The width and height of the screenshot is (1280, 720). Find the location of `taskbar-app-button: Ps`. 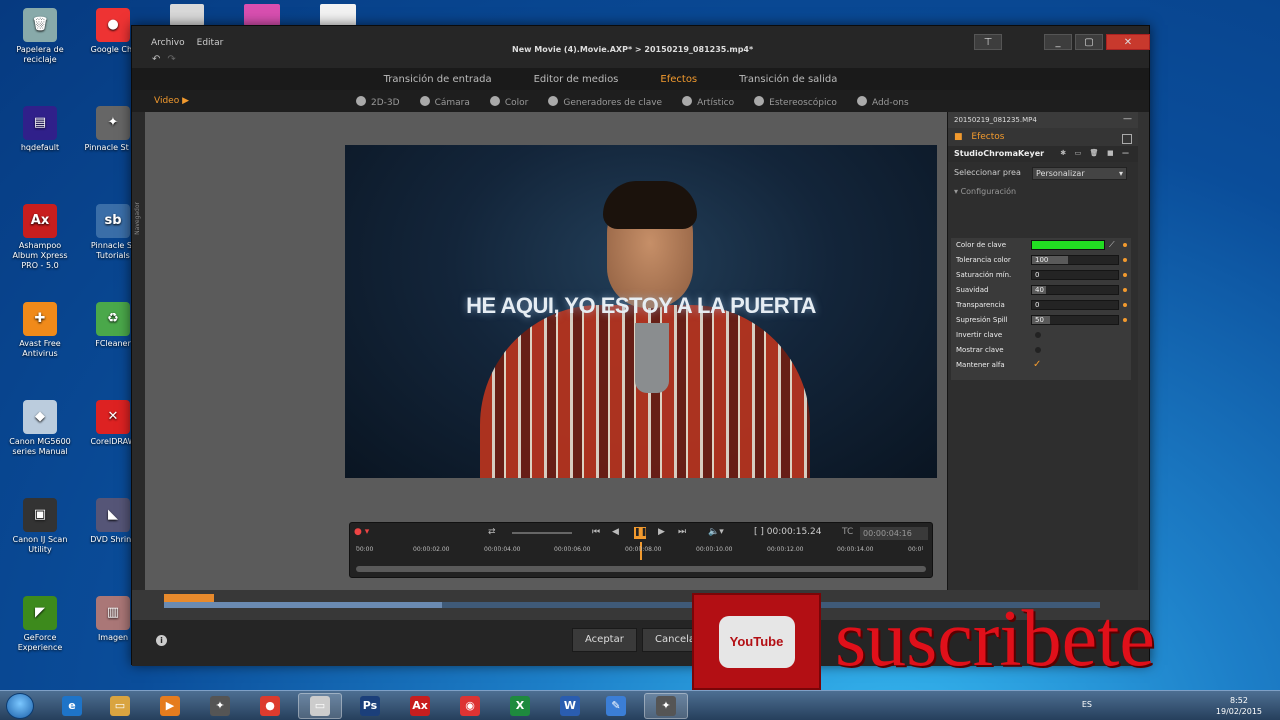

taskbar-app-button: Ps is located at coordinates (370, 706).